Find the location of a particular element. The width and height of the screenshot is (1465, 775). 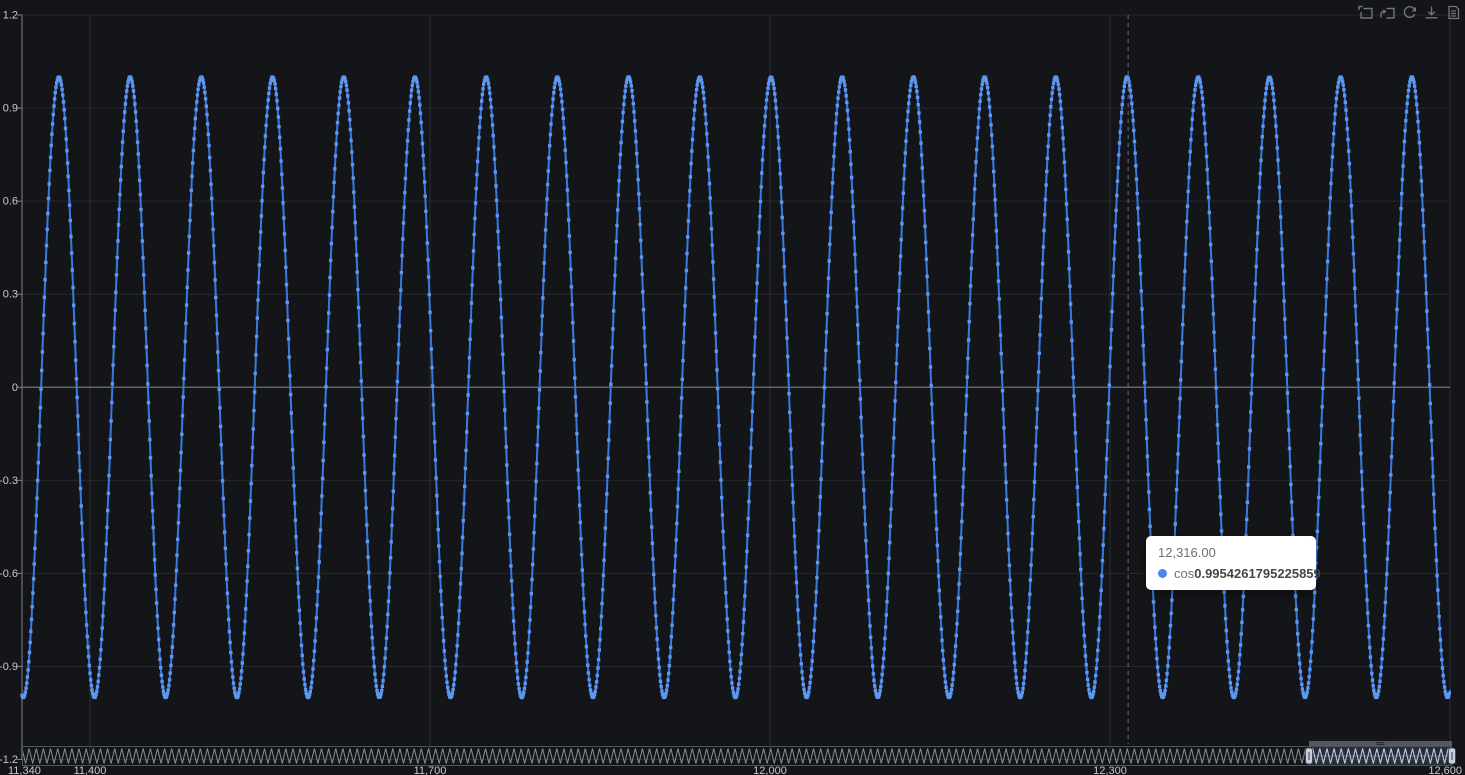

datazoom-shadow-wave is located at coordinates (737, 756).